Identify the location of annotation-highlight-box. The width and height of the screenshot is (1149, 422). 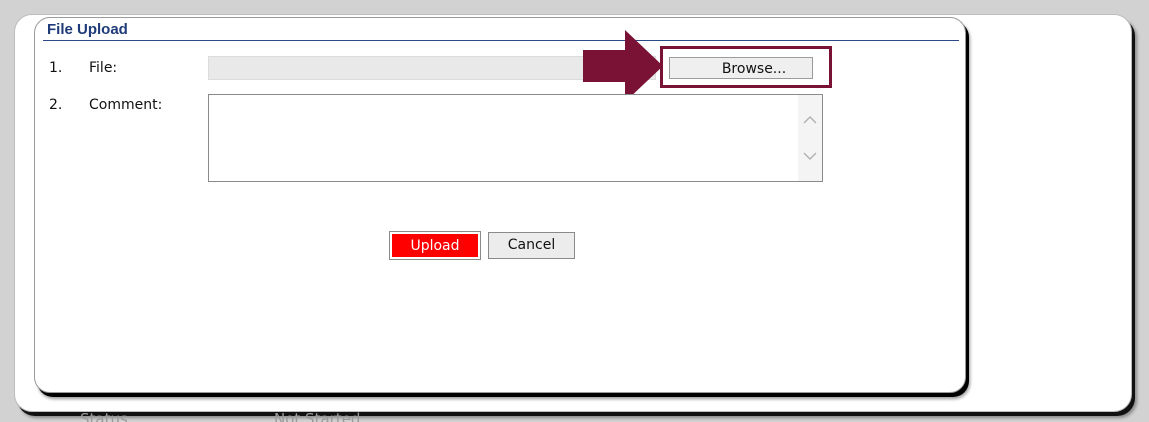
(746, 67).